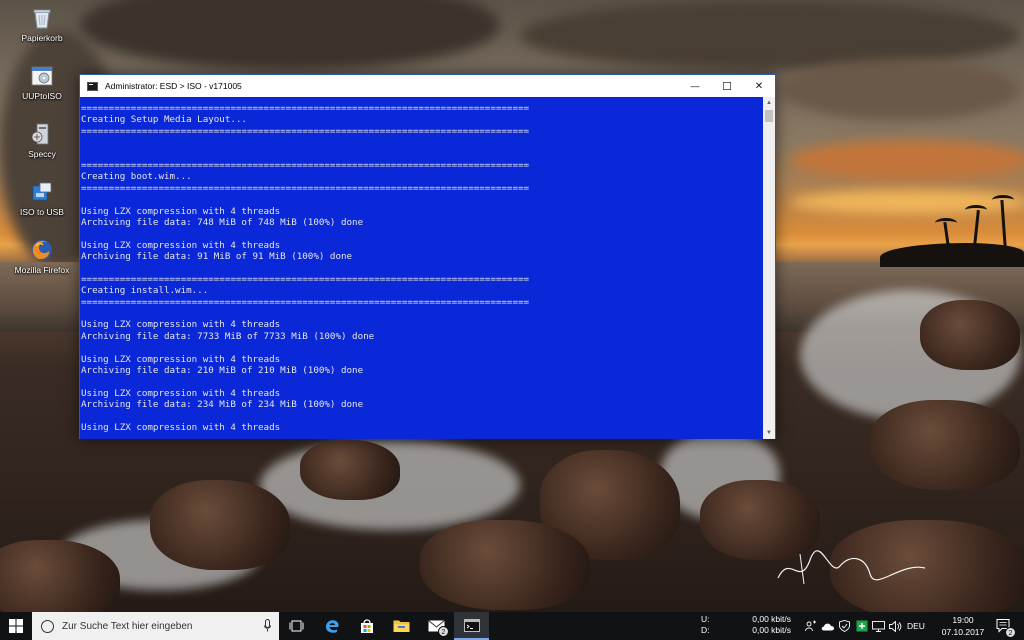 The height and width of the screenshot is (640, 1024). Describe the element at coordinates (366, 626) in the screenshot. I see `taskbar-store` at that location.